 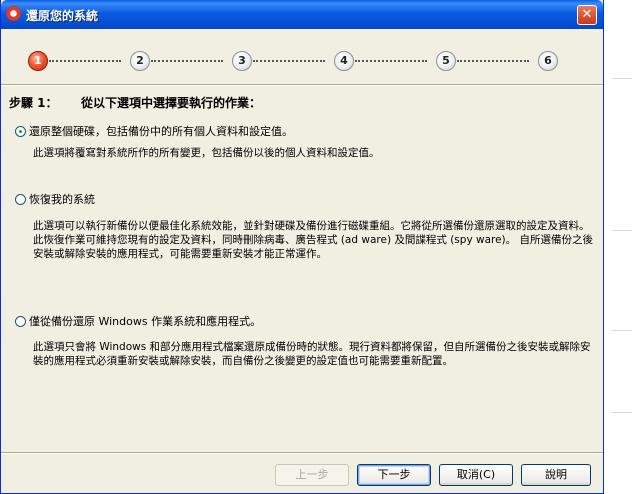 What do you see at coordinates (20, 131) in the screenshot?
I see `radio-restore-entire-disk` at bounding box center [20, 131].